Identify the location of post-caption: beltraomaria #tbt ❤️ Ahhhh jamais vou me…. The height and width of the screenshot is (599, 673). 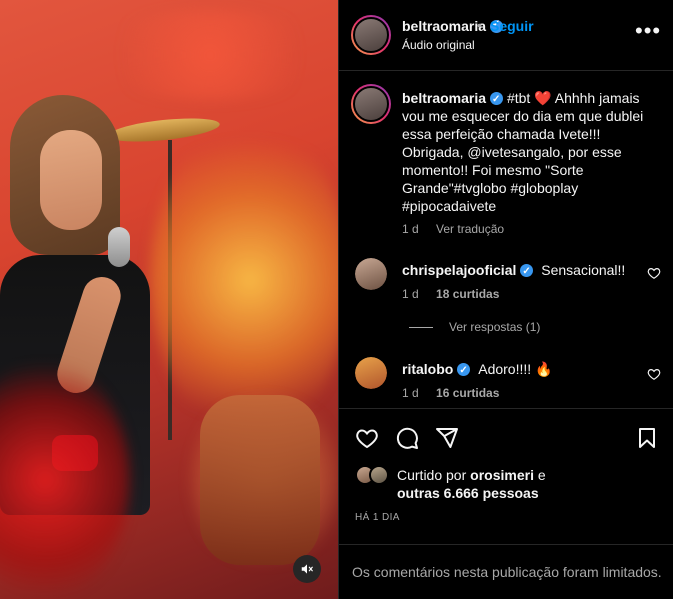
(533, 152).